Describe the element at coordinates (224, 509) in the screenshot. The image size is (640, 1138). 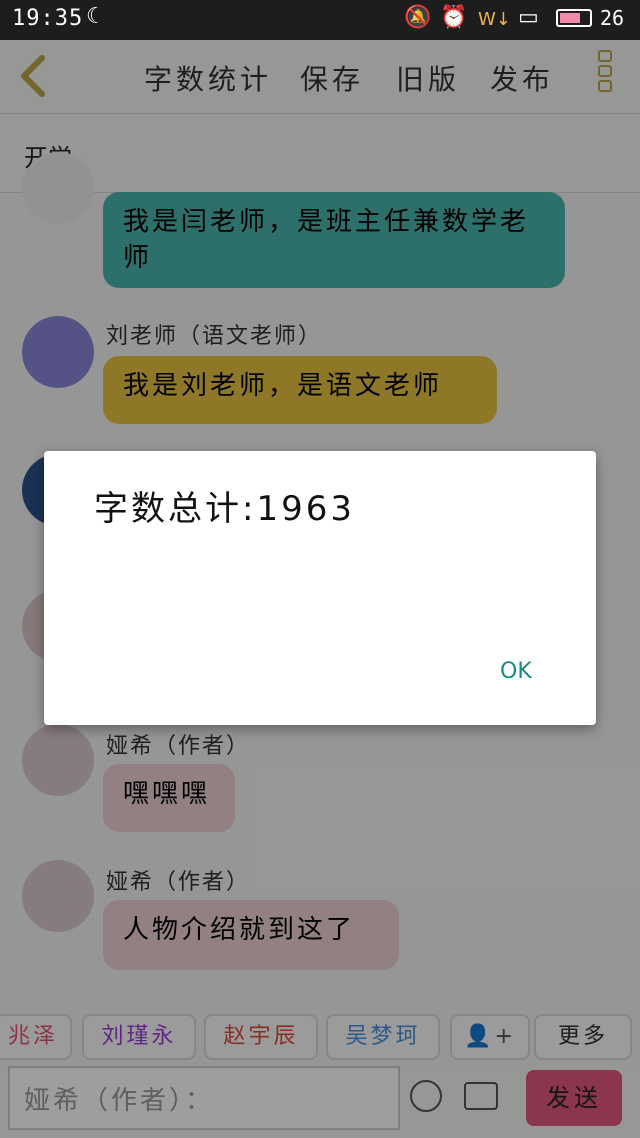
I see `dialog-message: 字数总计:1963` at that location.